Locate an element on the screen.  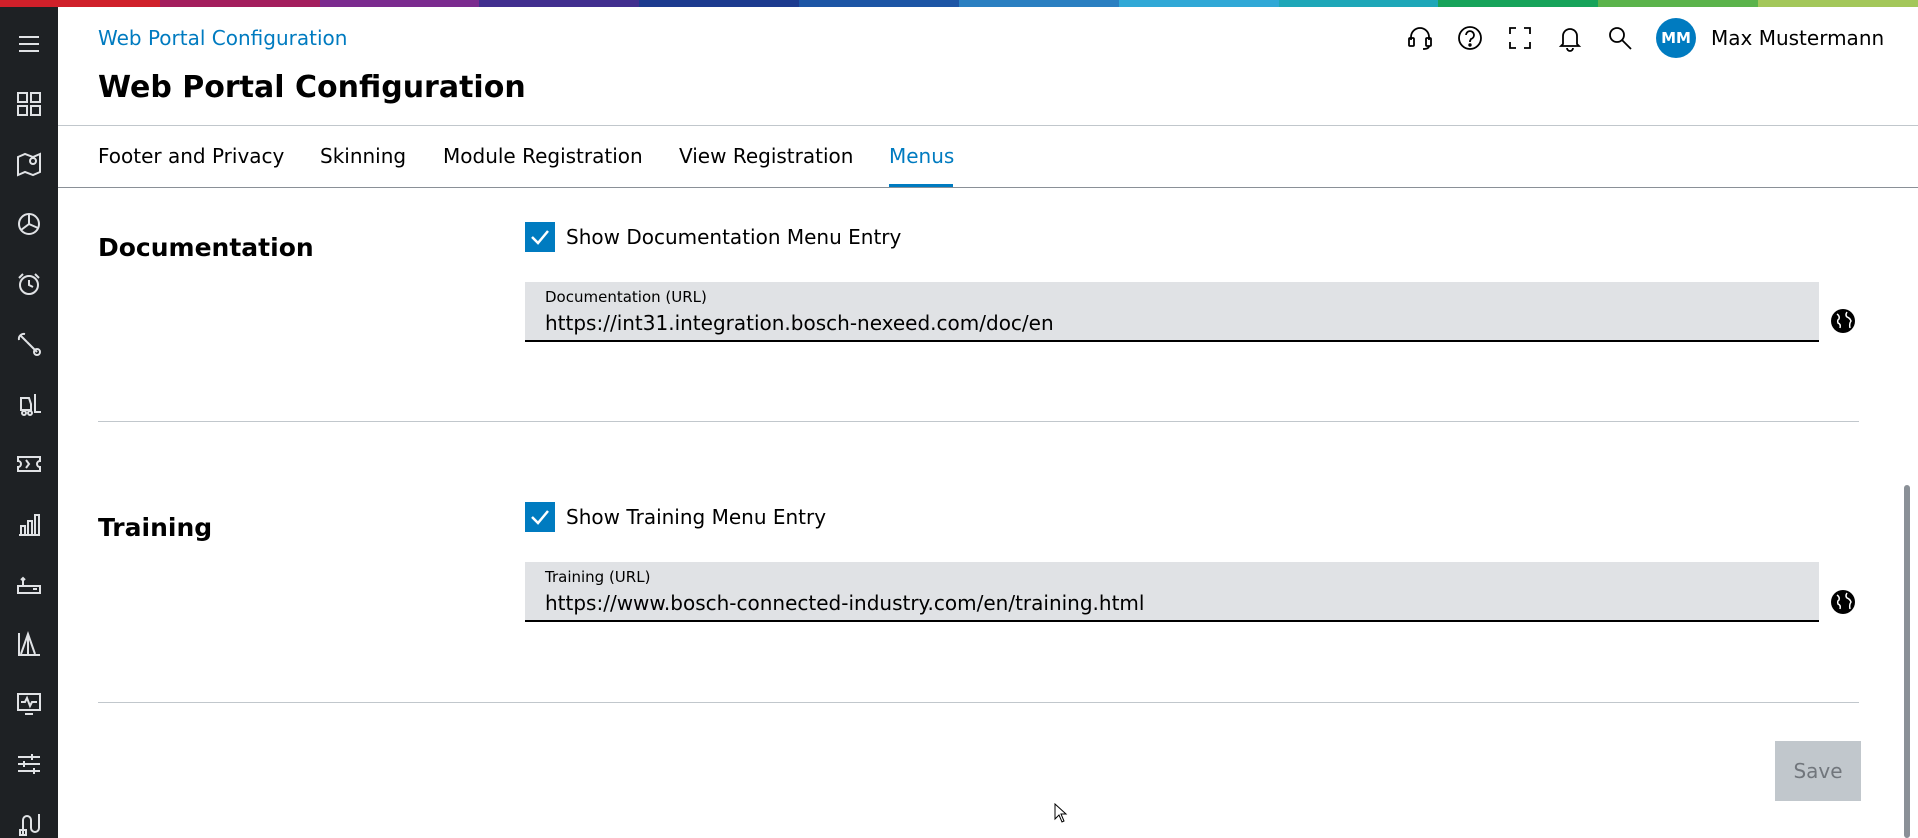
dashboard-grid-icon is located at coordinates (29, 104).